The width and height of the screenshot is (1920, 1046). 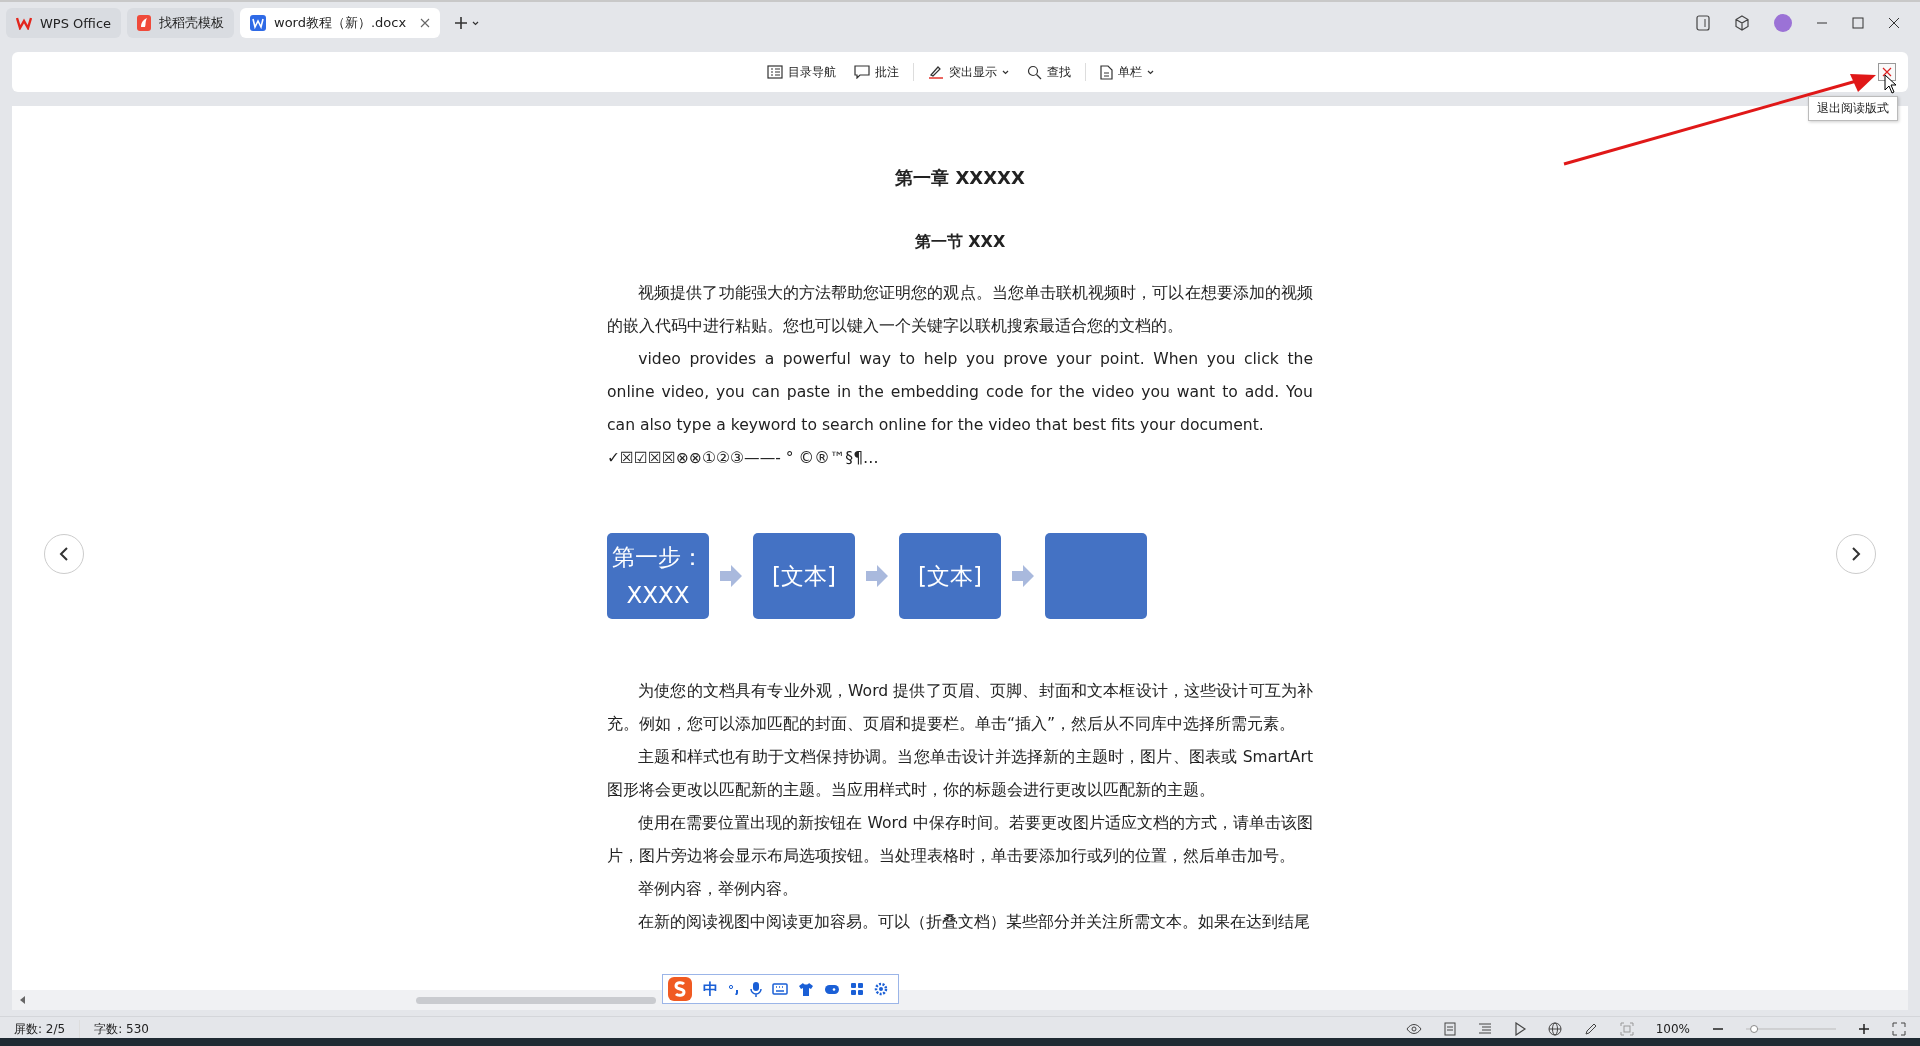 I want to click on next-button, so click(x=1856, y=554).